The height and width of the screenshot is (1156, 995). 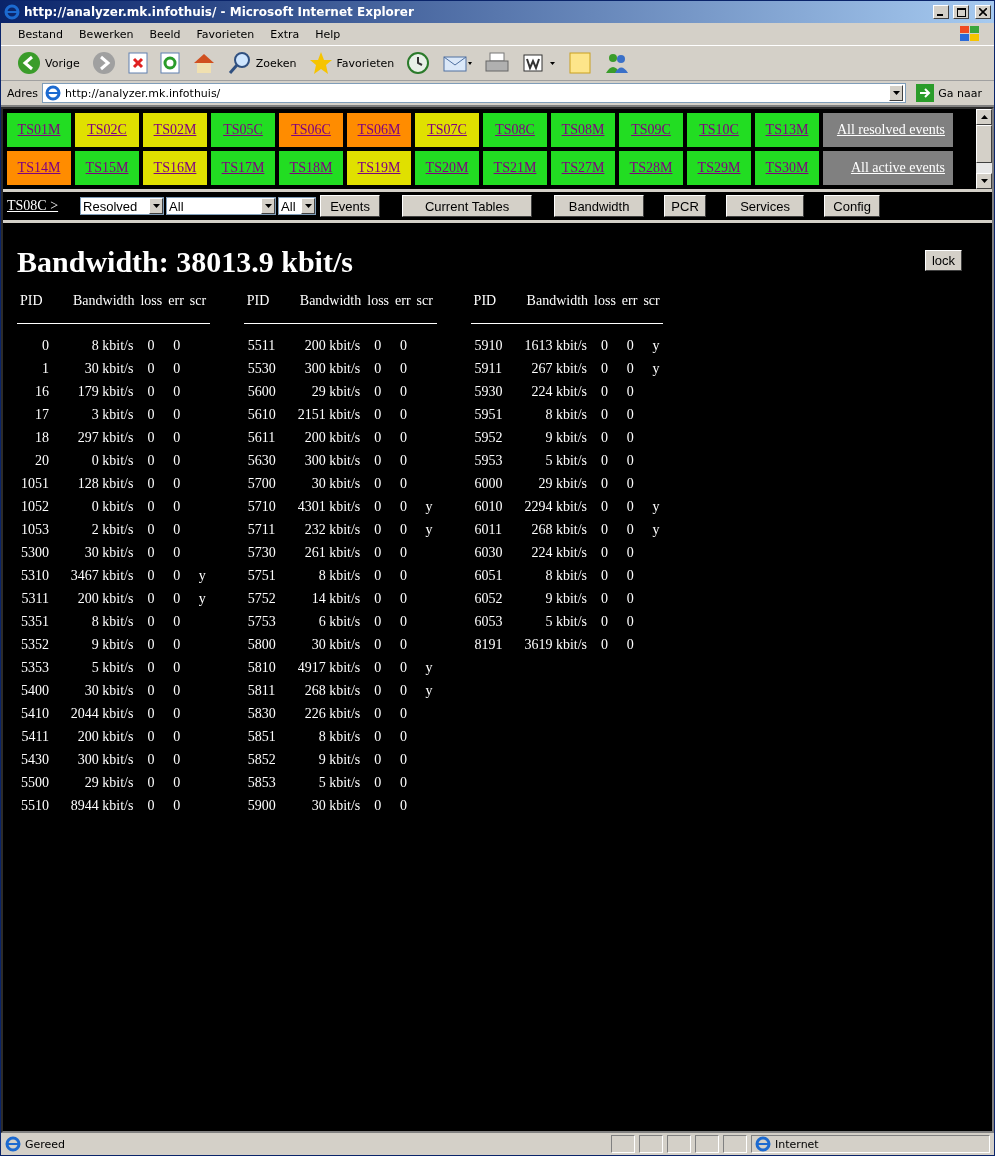 I want to click on table-cell-text: 2 kbit/s, so click(x=112, y=529).